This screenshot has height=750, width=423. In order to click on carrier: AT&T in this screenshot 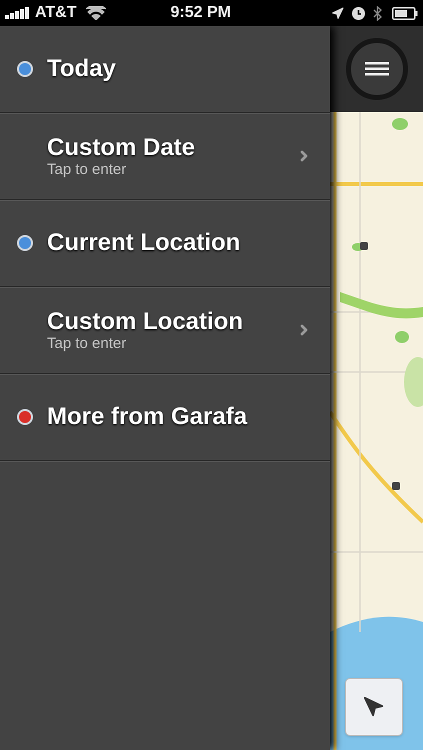, I will do `click(55, 13)`.